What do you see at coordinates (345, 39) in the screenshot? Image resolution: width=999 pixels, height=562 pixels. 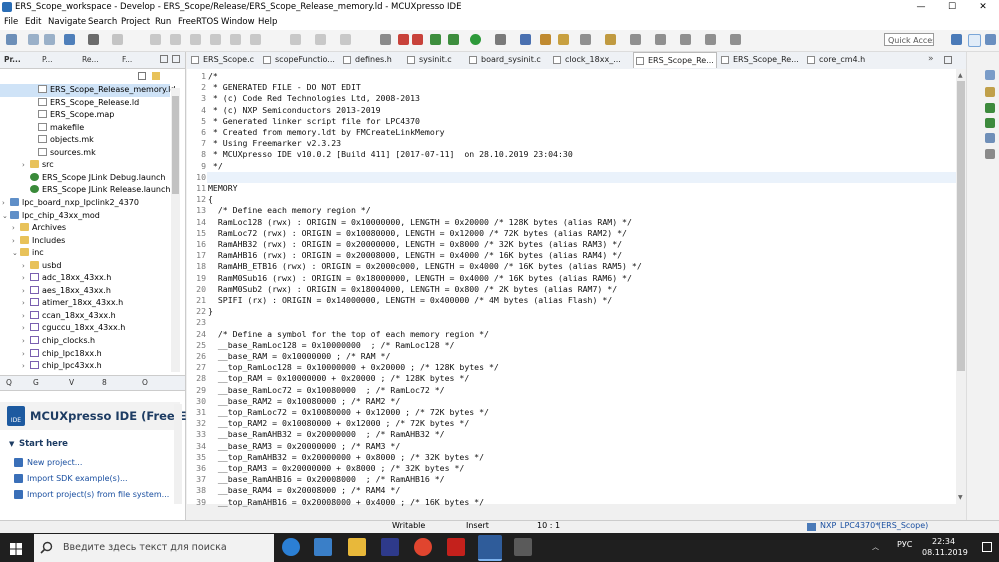 I see `instruction-step-icon` at bounding box center [345, 39].